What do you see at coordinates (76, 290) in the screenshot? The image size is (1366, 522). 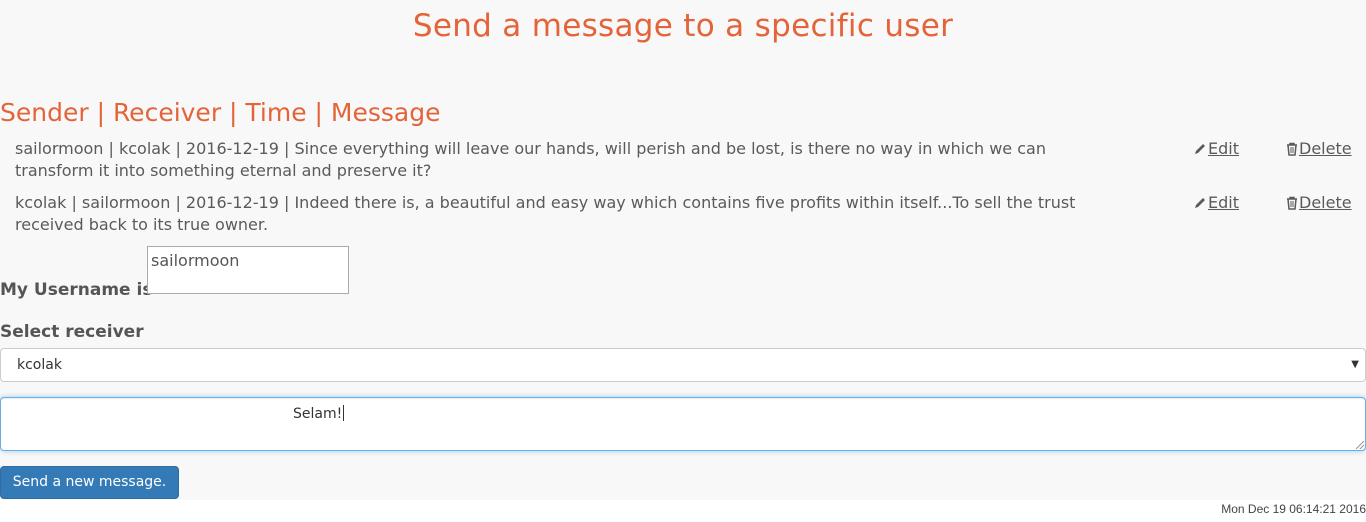 I see `username-label: My Username is` at bounding box center [76, 290].